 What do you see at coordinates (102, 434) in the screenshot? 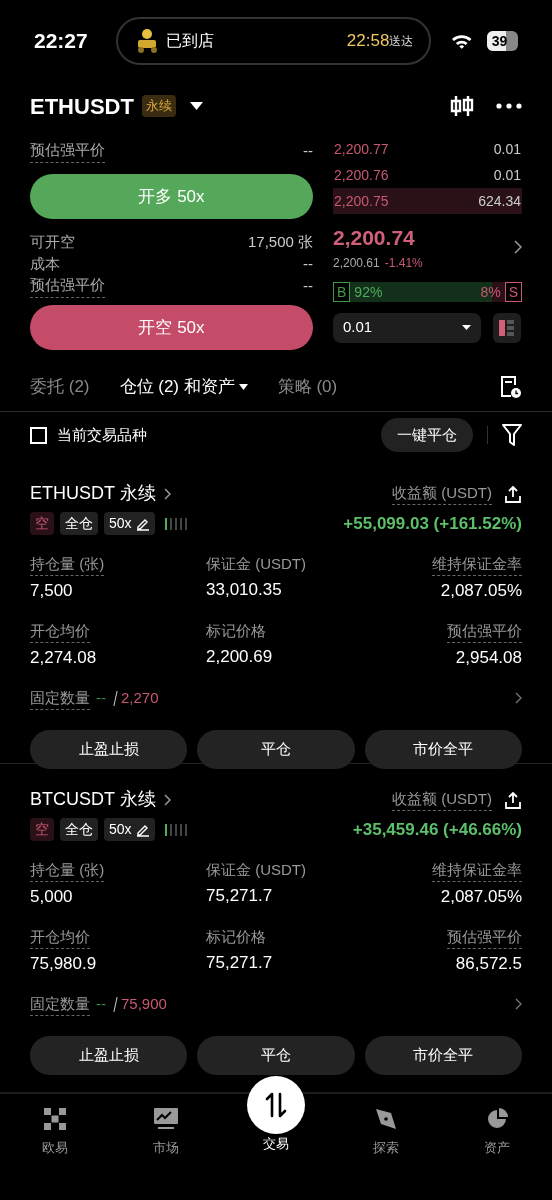
I see `checkbox-label: 当前交易品种` at bounding box center [102, 434].